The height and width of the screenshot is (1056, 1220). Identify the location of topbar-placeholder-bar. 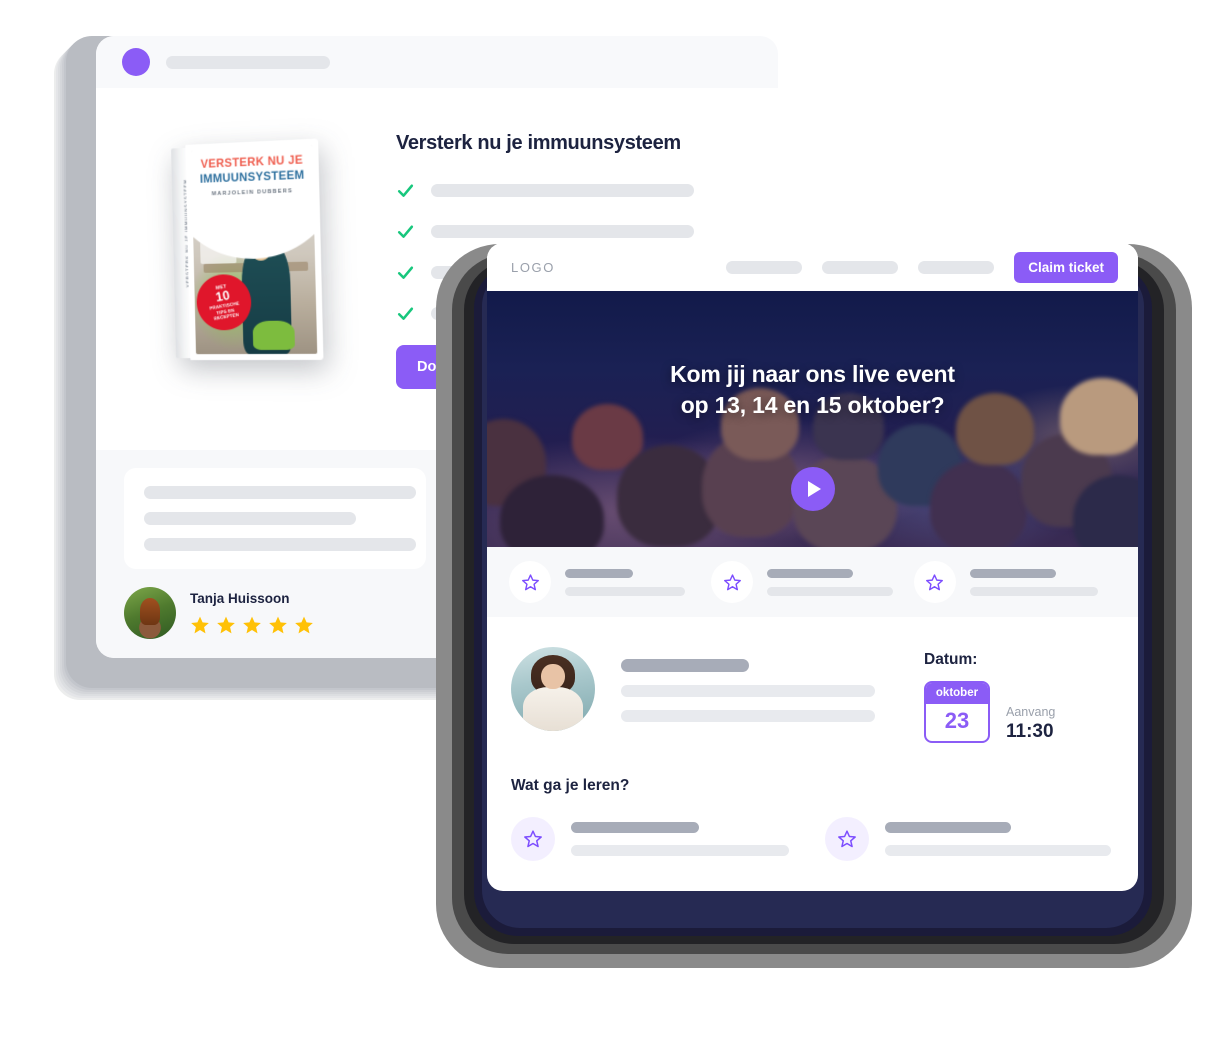
(248, 62).